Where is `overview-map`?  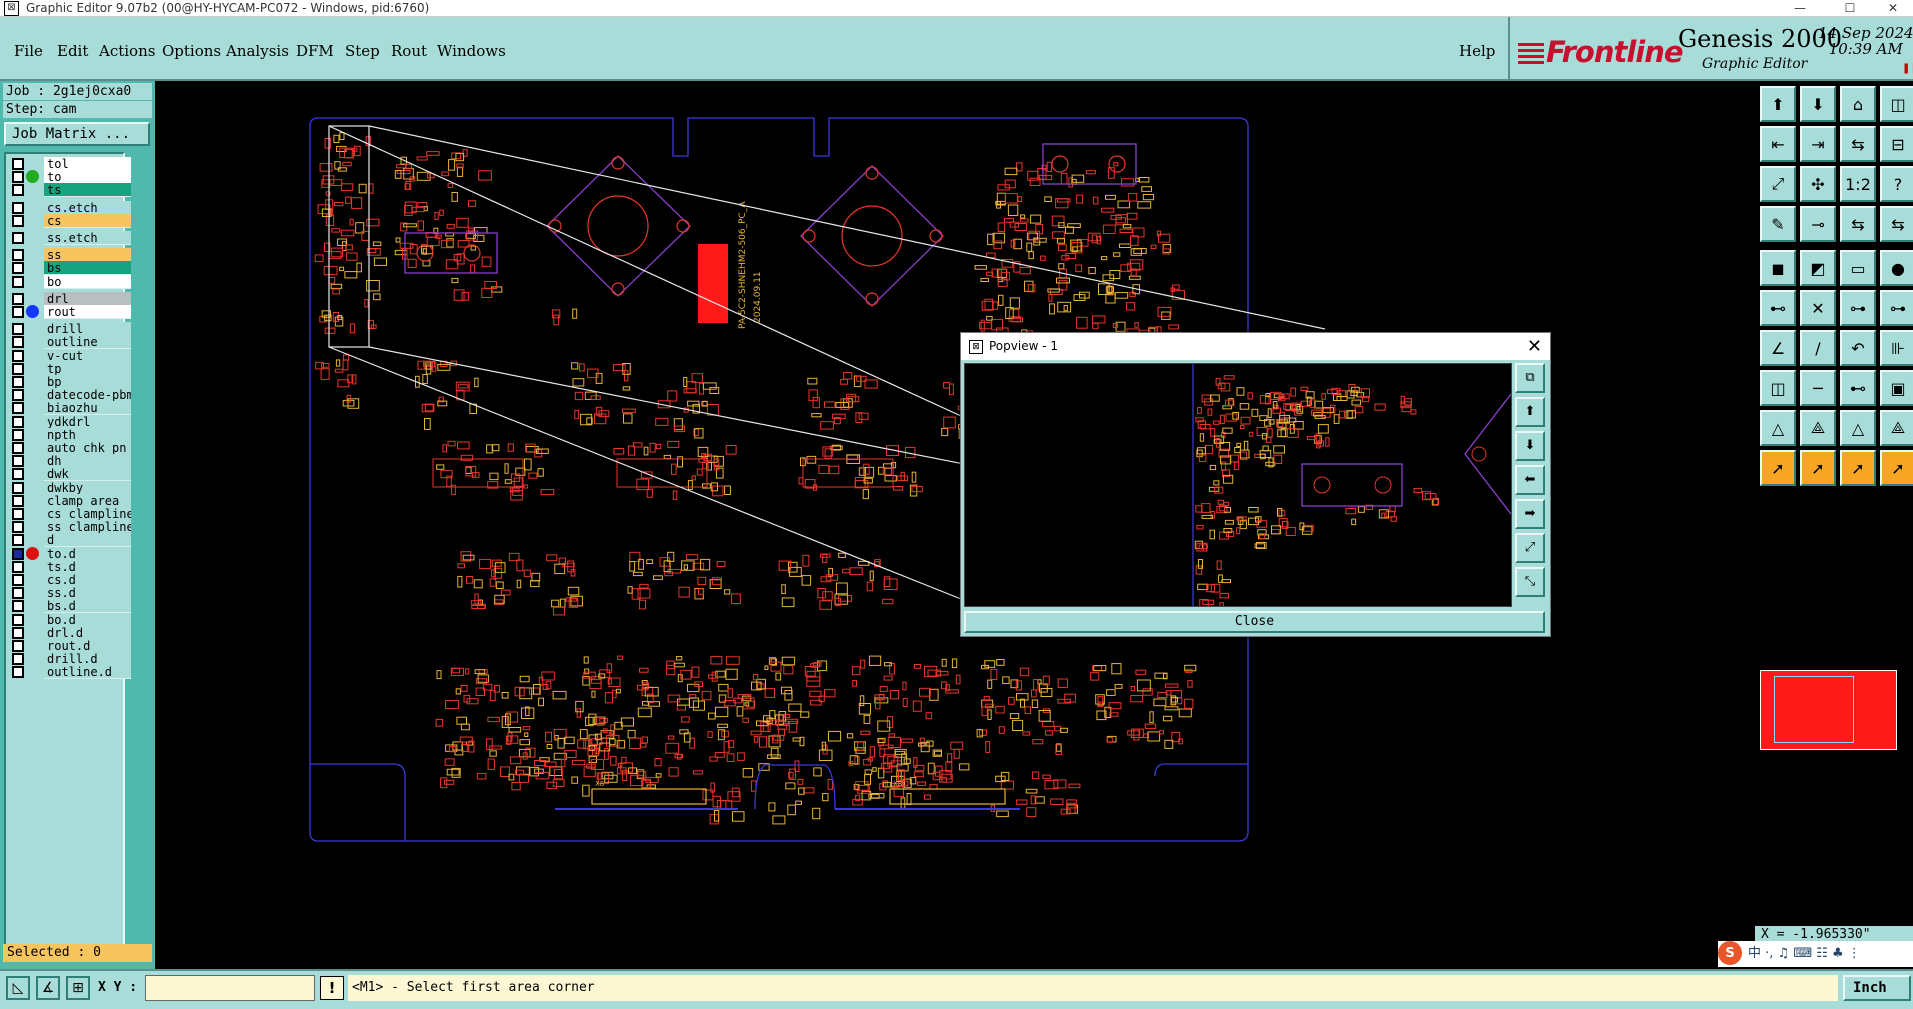 overview-map is located at coordinates (1828, 710).